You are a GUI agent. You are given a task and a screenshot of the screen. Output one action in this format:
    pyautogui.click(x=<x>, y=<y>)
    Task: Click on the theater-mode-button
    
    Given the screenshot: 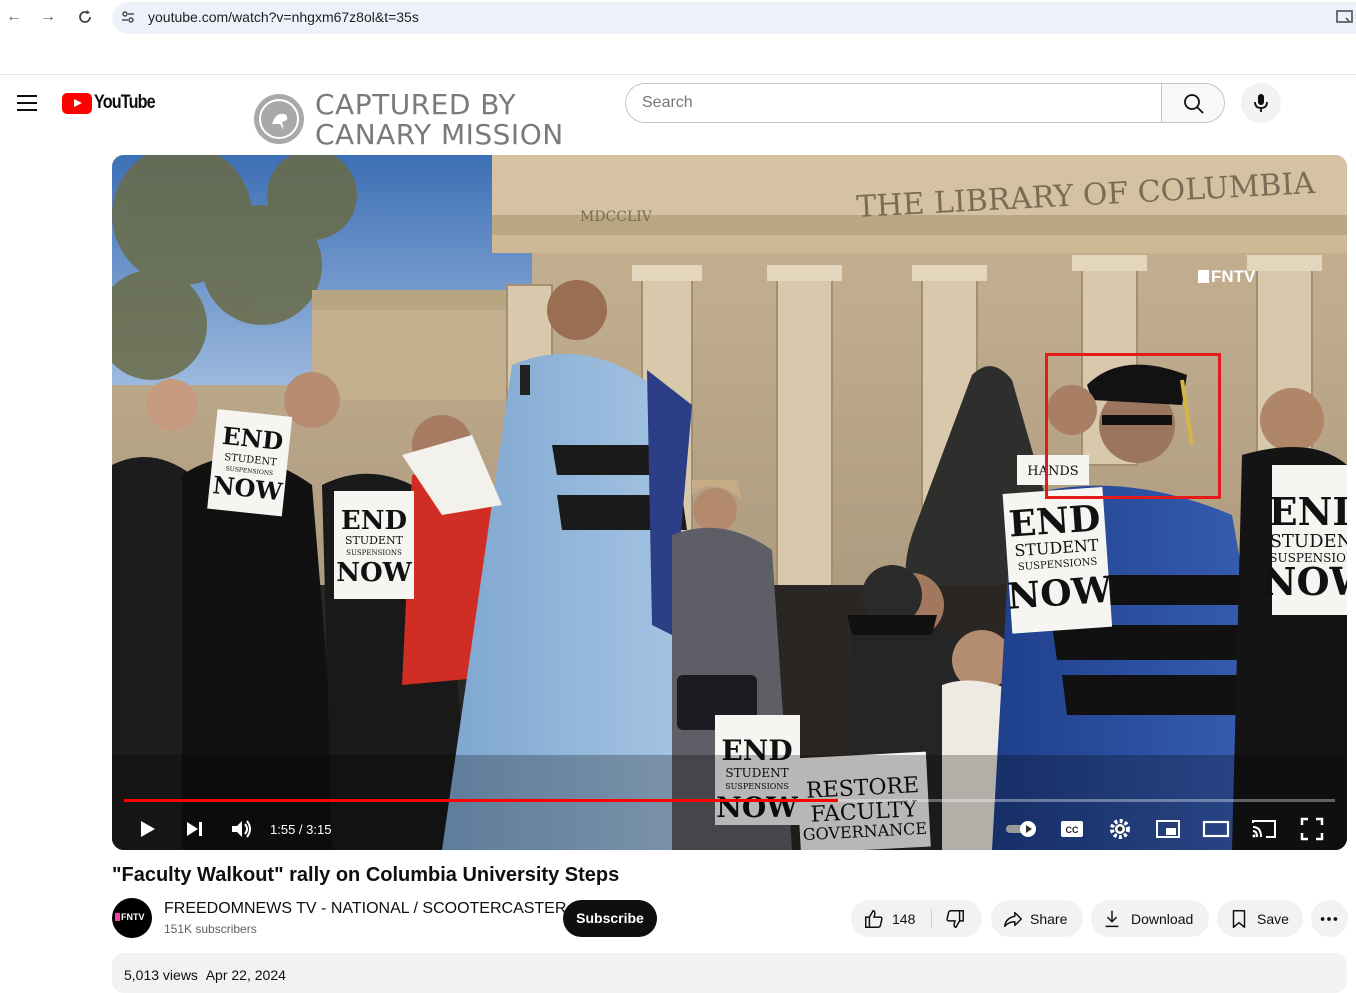 What is the action you would take?
    pyautogui.click(x=1216, y=829)
    